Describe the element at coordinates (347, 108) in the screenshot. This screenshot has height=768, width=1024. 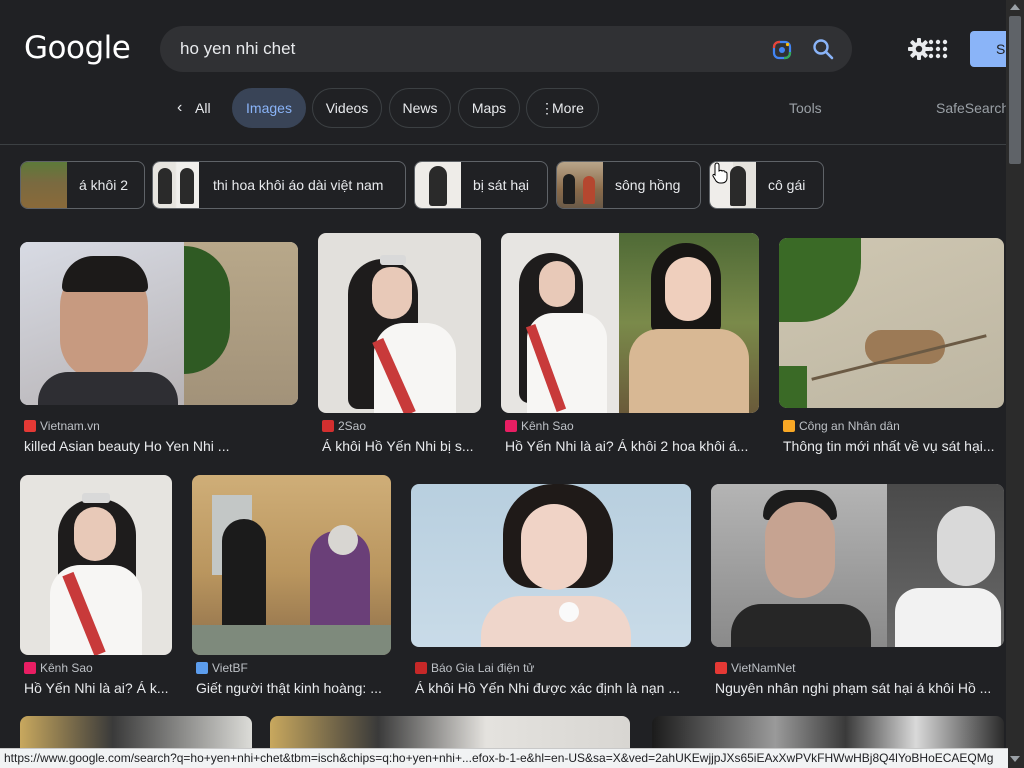
I see `tab-videos: Videos` at that location.